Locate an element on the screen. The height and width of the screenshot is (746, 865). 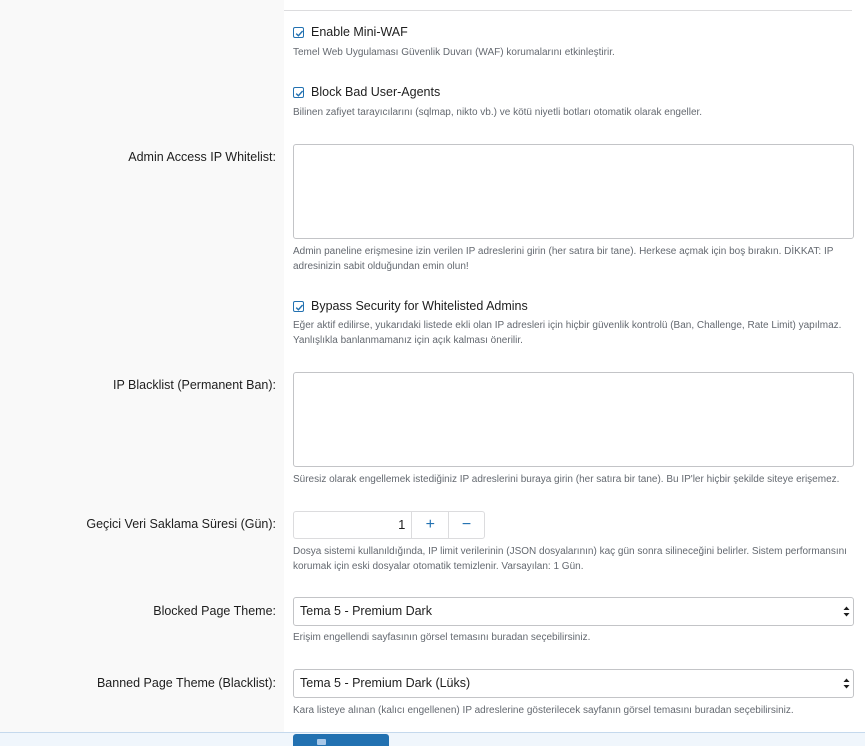
retention-stepper: 1 + − is located at coordinates (389, 525).